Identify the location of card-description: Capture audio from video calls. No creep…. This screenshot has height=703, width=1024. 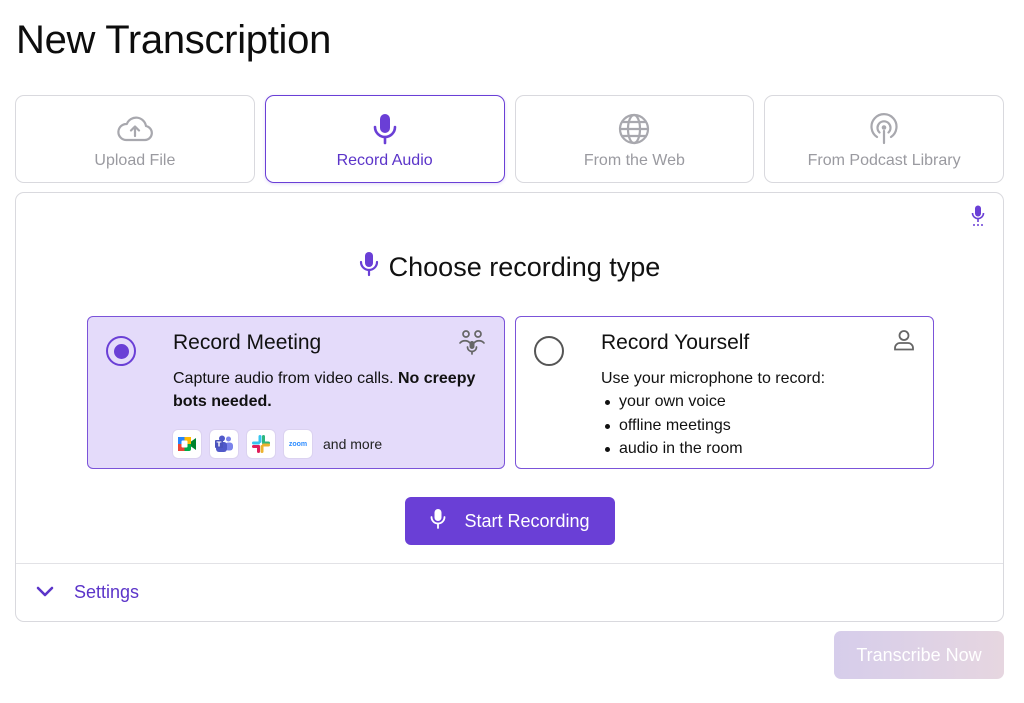
(324, 390).